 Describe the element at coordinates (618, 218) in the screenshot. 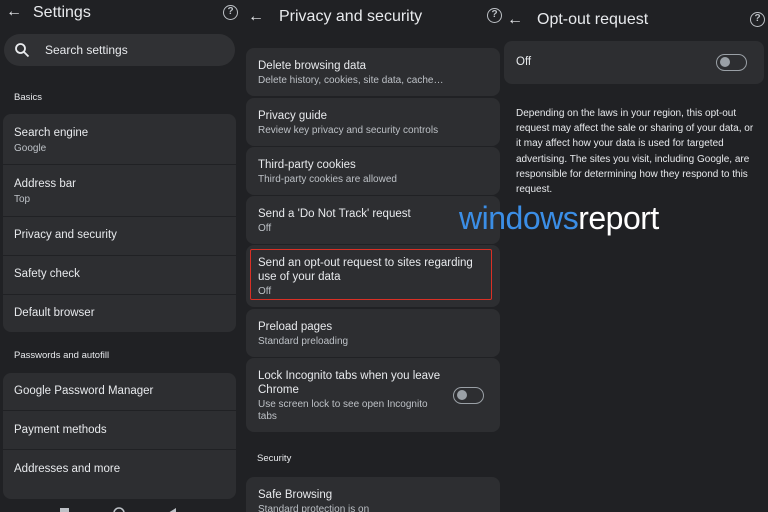

I see `watermark-part2: report` at that location.